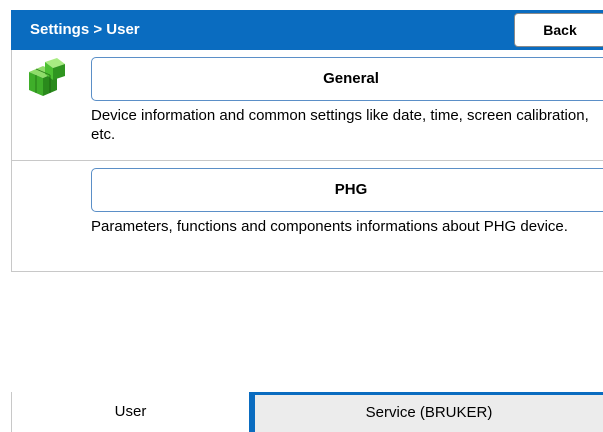  Describe the element at coordinates (347, 190) in the screenshot. I see `phg-button: PHG` at that location.